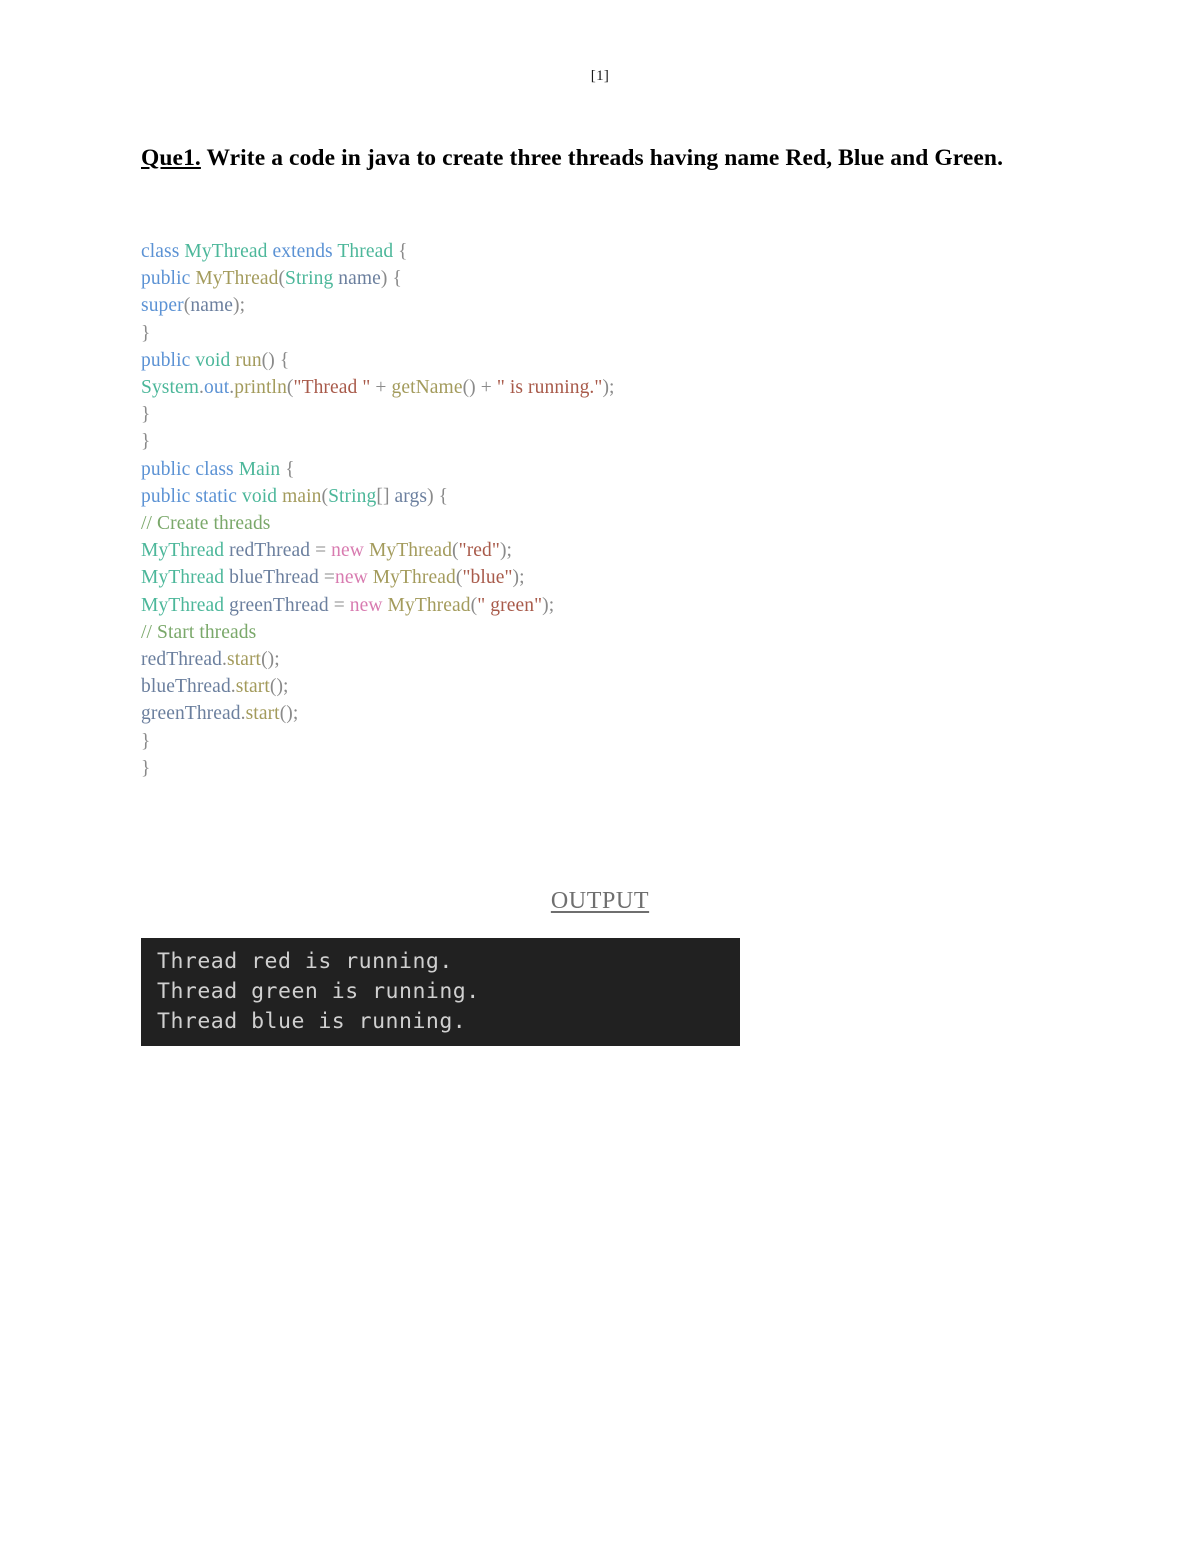 The width and height of the screenshot is (1200, 1553). What do you see at coordinates (199, 632) in the screenshot?
I see `code-token-comment: // Start threads` at bounding box center [199, 632].